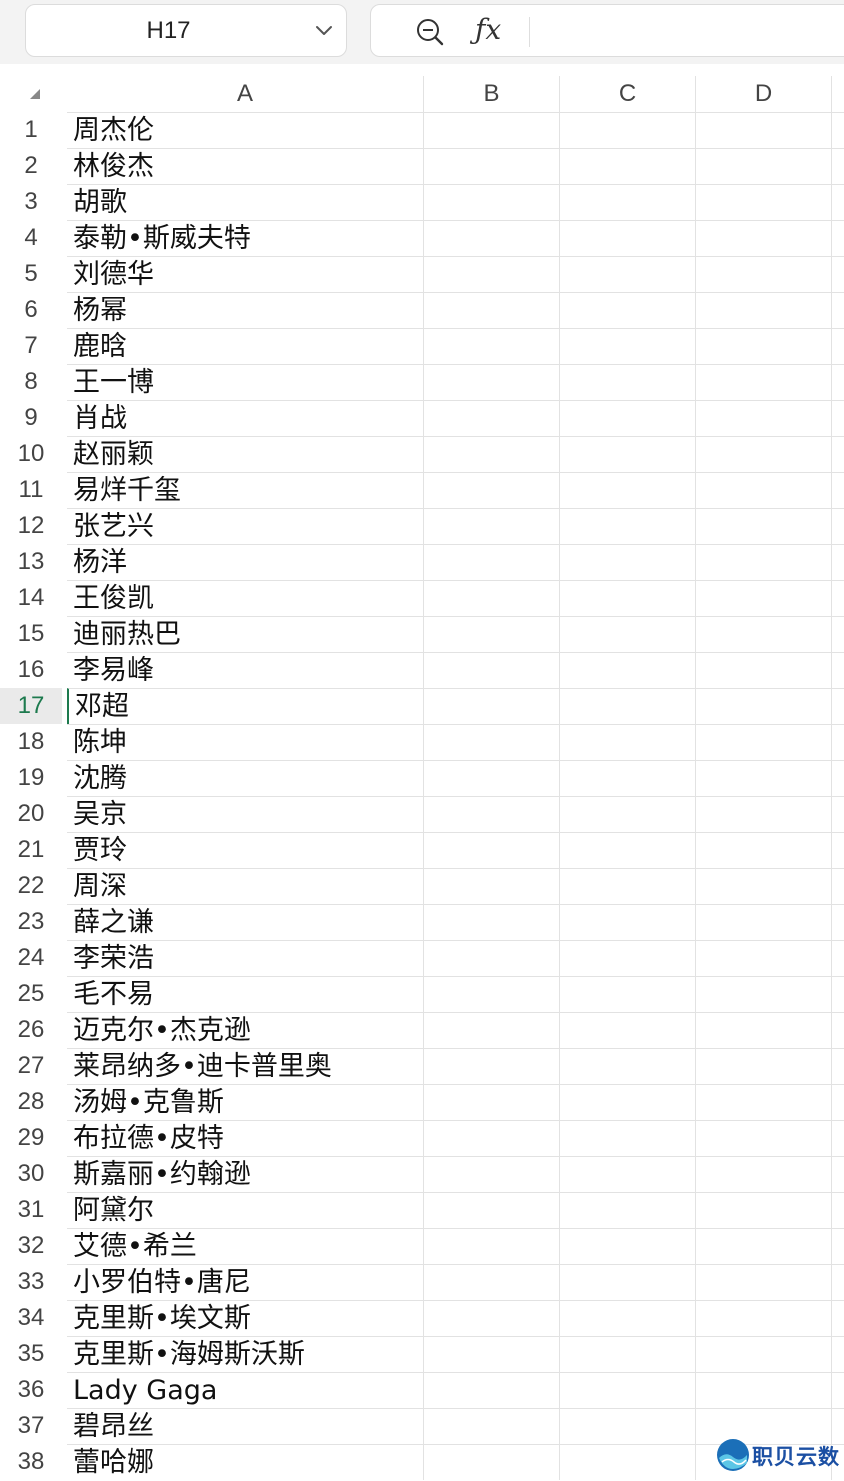 The width and height of the screenshot is (844, 1481). I want to click on cell-a: 吴京, so click(245, 814).